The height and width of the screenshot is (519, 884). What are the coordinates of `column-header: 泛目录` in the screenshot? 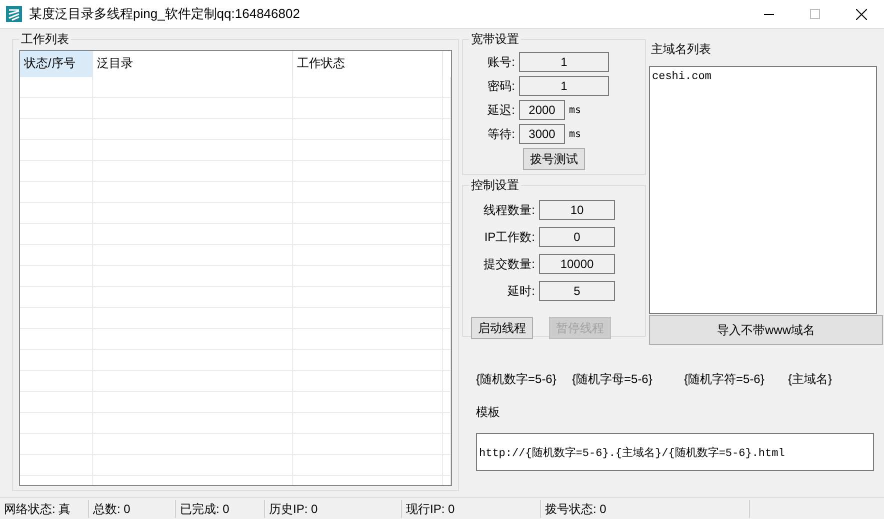 It's located at (193, 64).